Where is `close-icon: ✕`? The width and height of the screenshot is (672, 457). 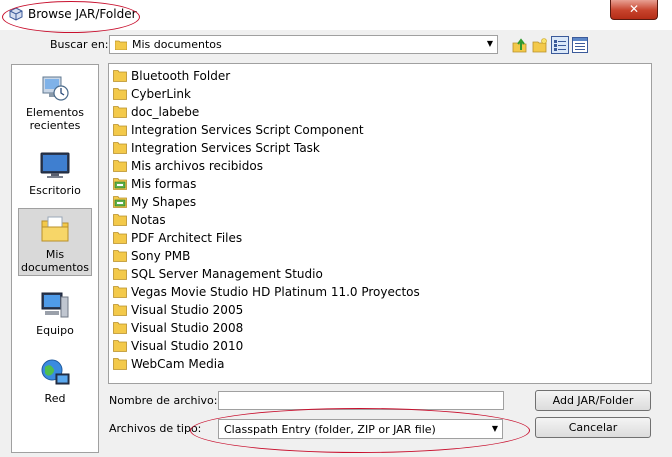 close-icon: ✕ is located at coordinates (634, 9).